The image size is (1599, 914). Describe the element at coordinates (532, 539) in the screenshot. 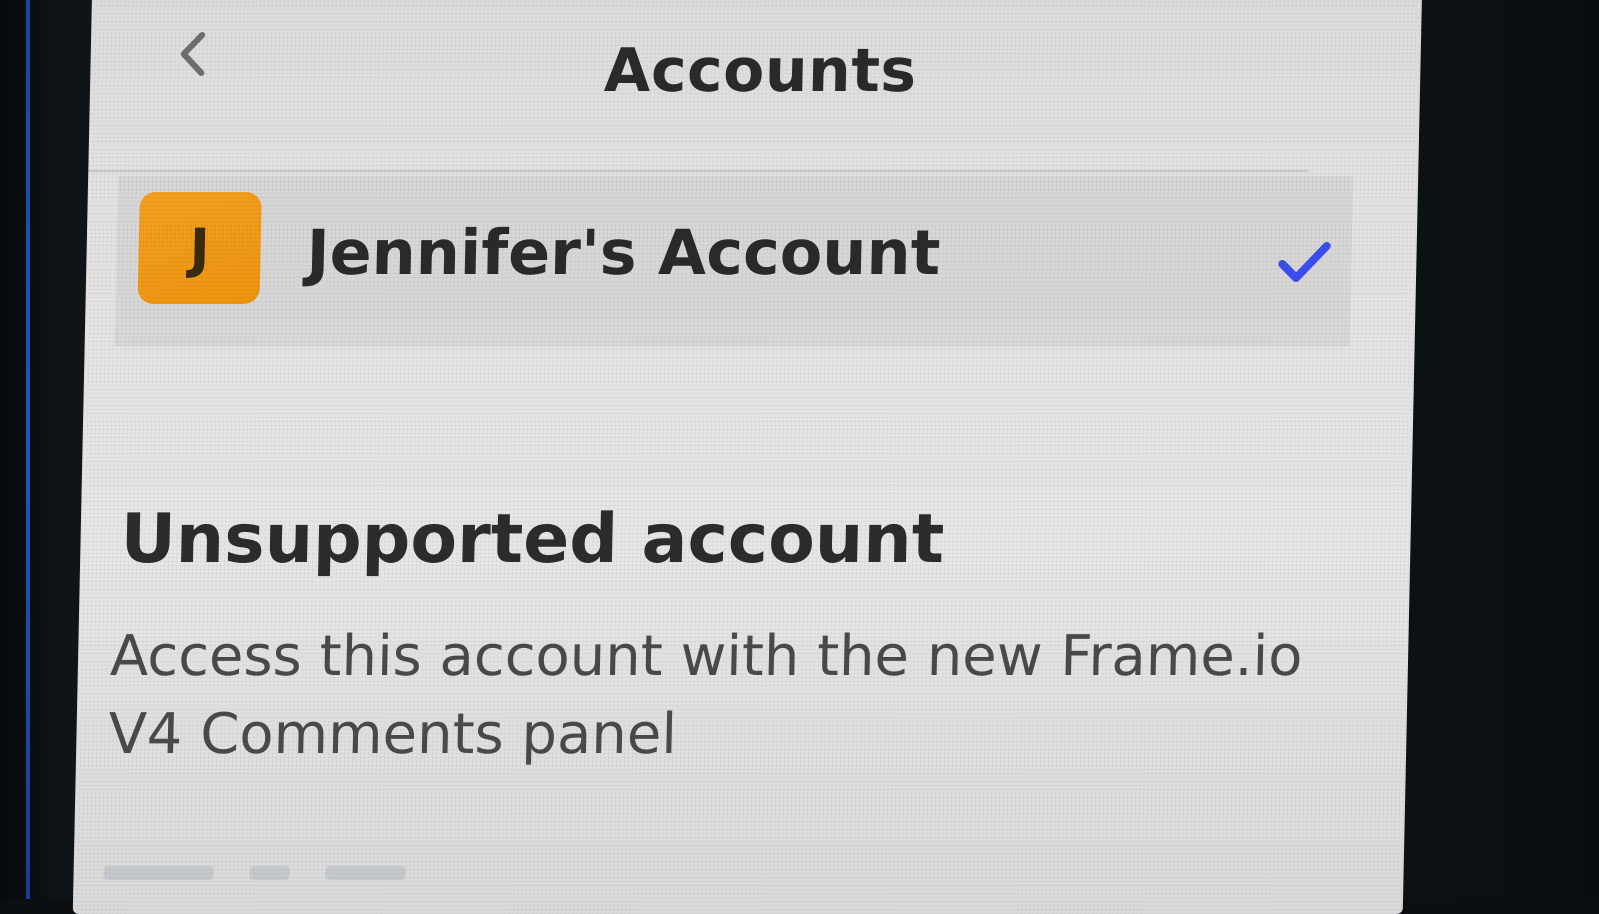

I see `unsupported-account-heading: Unsupported account` at that location.